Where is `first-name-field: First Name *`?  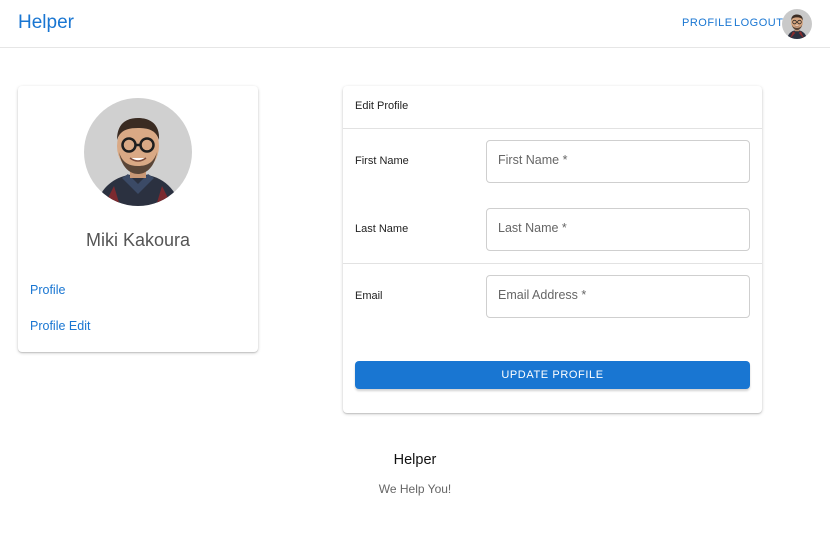 first-name-field: First Name * is located at coordinates (618, 161).